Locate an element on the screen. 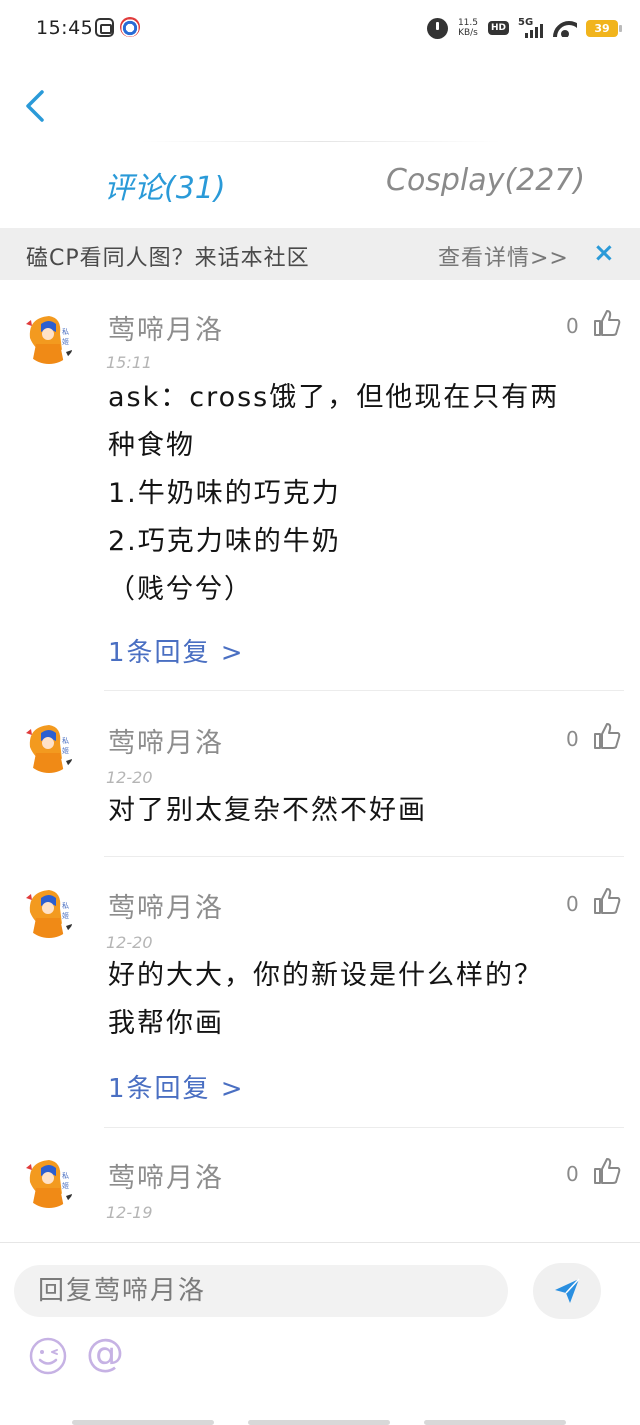 Image resolution: width=640 pixels, height=1425 pixels. comment-line: ask：cross饿了，但他现在只有两 is located at coordinates (334, 397).